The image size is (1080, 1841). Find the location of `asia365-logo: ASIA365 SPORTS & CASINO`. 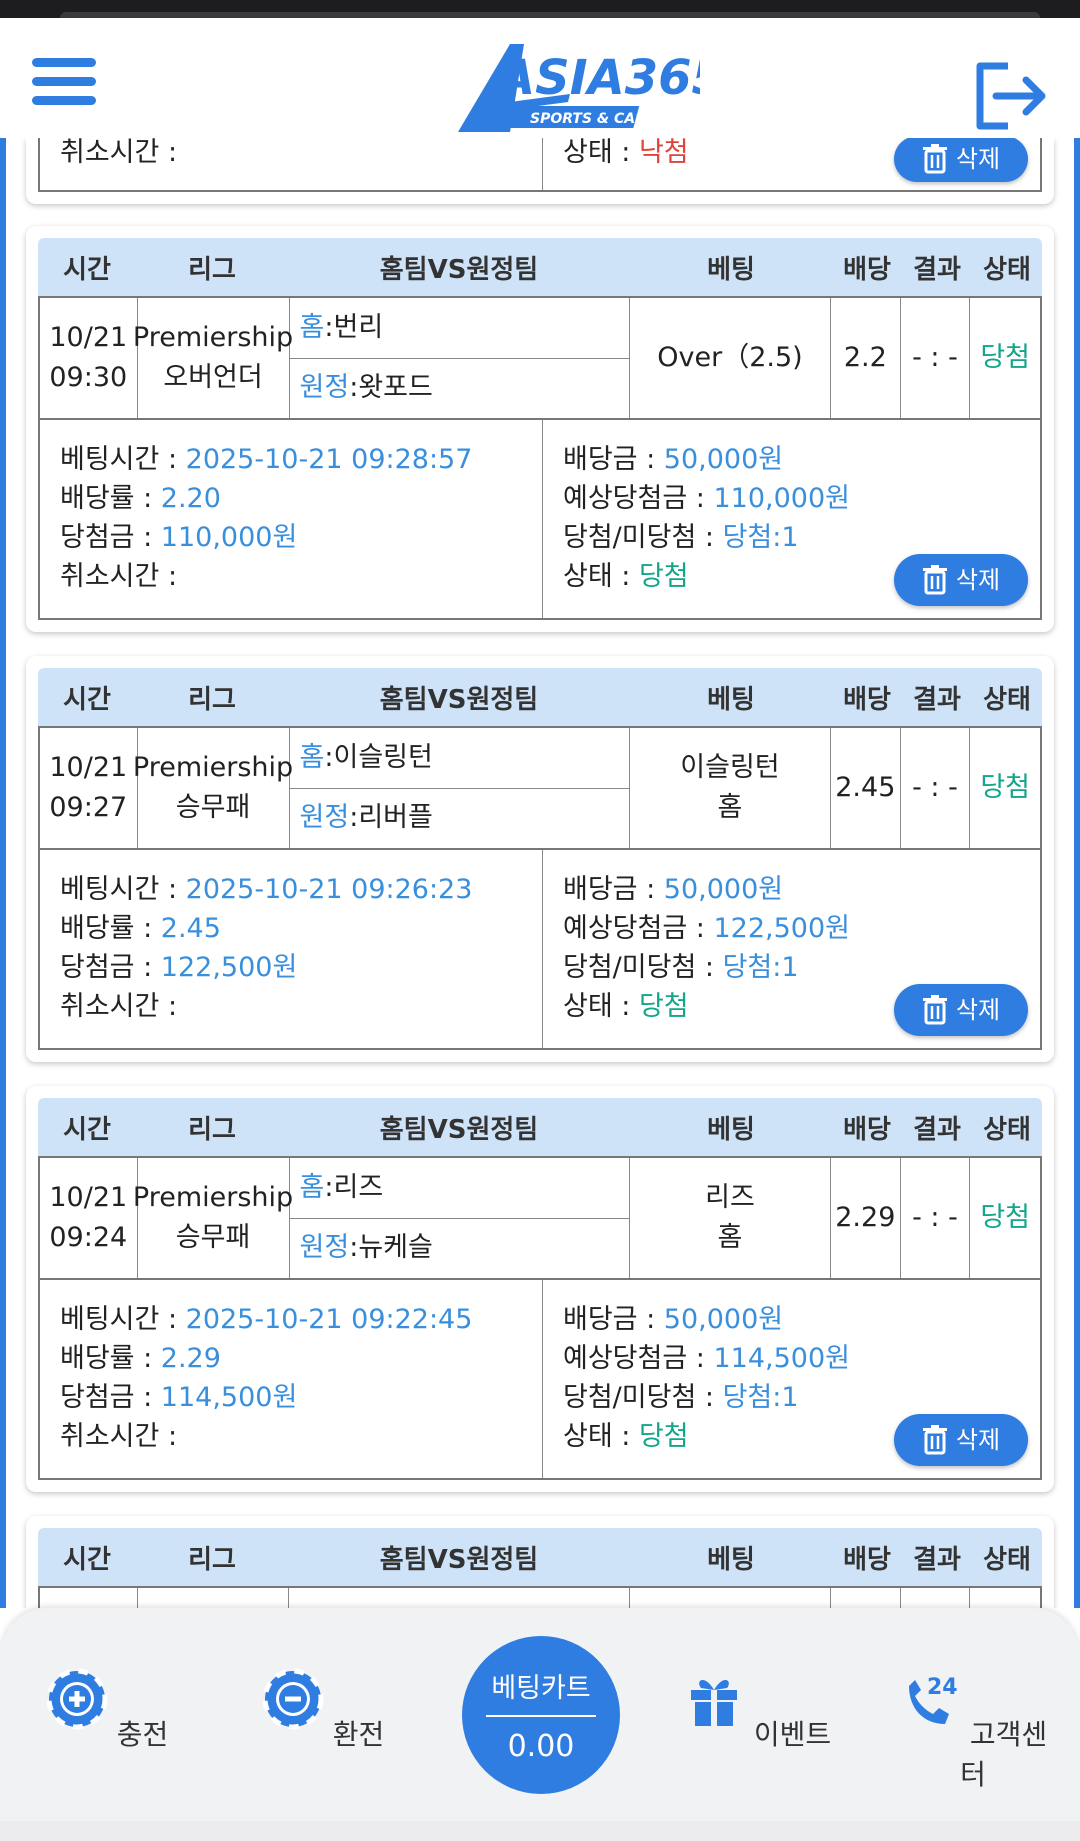

asia365-logo: ASIA365 SPORTS & CASINO is located at coordinates (575, 86).